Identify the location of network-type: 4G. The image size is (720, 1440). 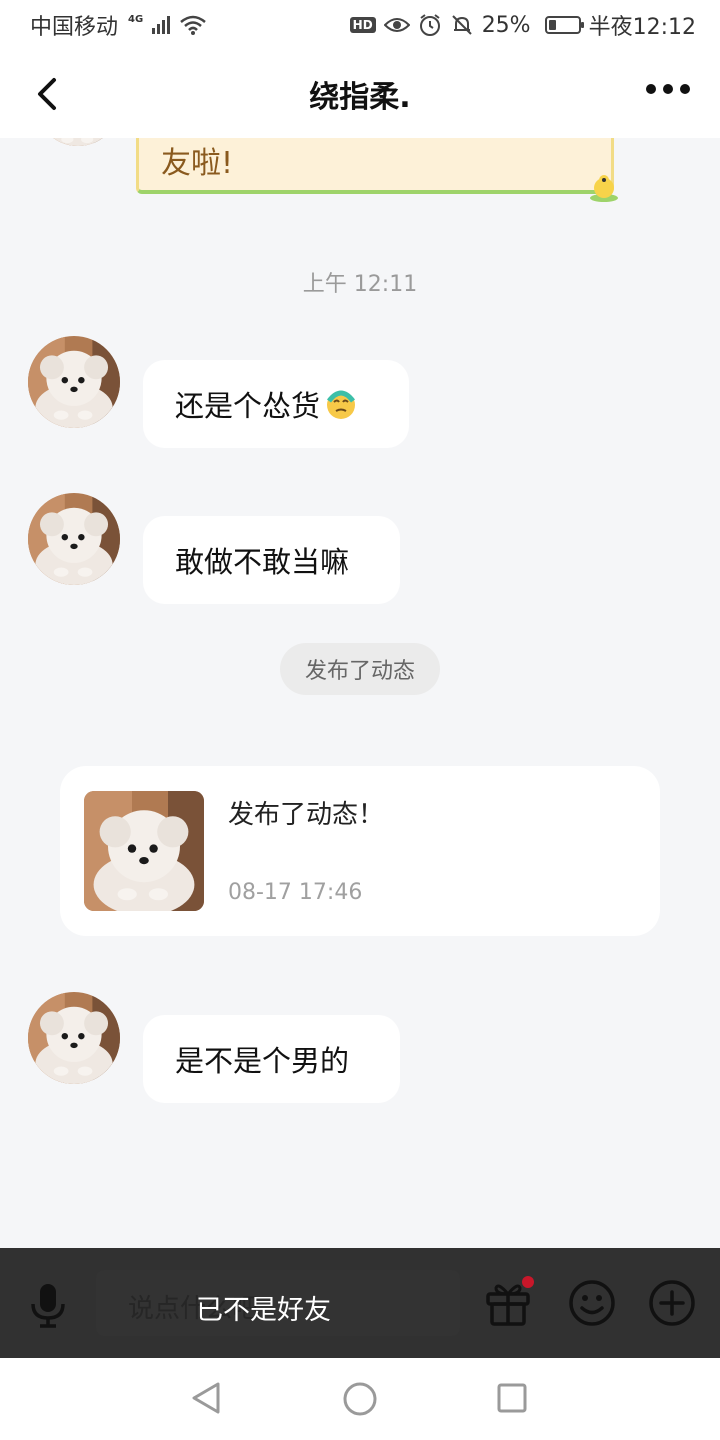
(136, 19).